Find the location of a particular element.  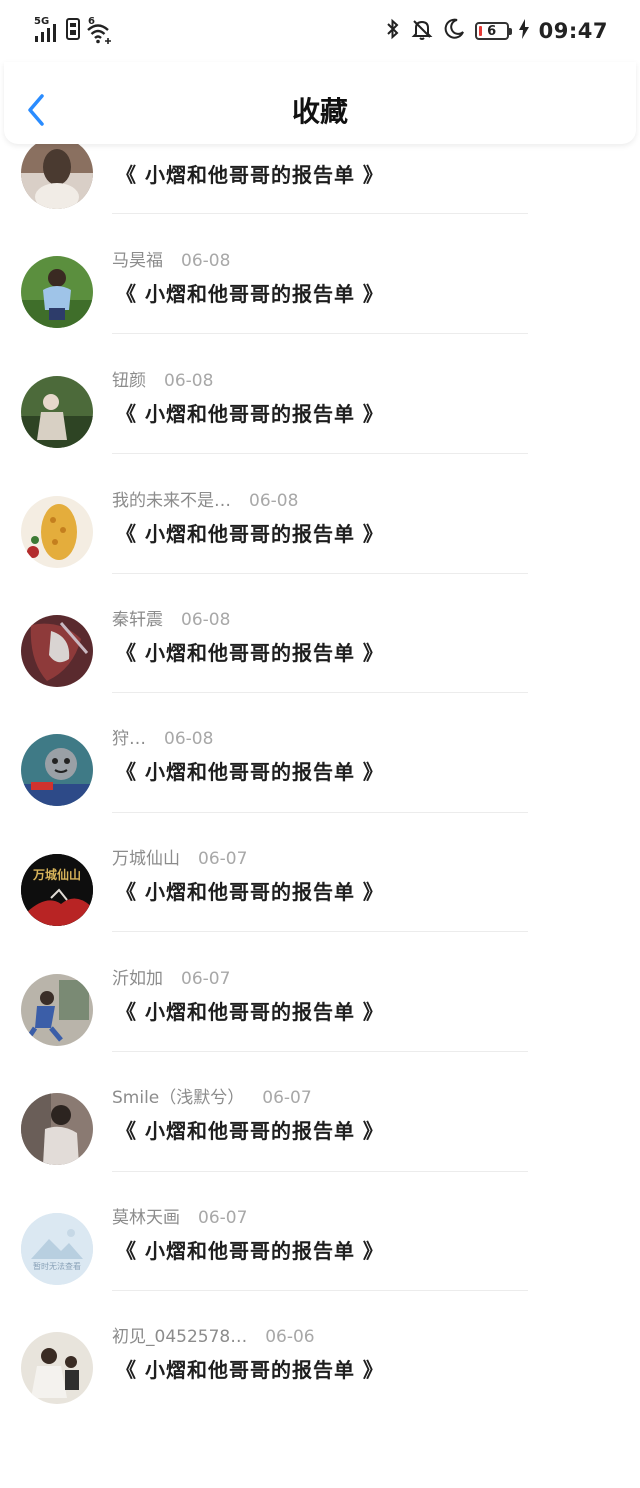

list-item: 沂如加 06-07 《 小熠和他哥哥的报告单 》 is located at coordinates (320, 1049).